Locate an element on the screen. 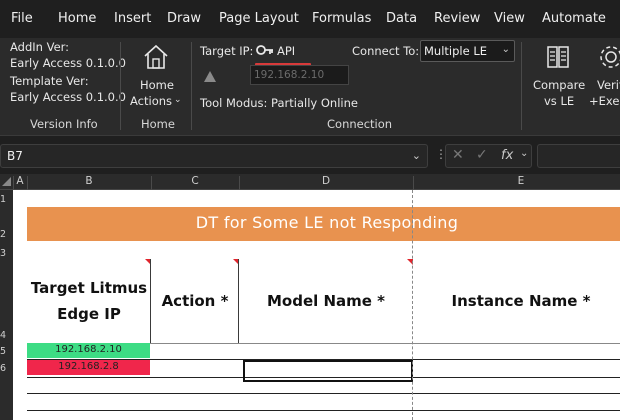 The image size is (620, 420). connect-to-value: Multiple LE is located at coordinates (456, 51).